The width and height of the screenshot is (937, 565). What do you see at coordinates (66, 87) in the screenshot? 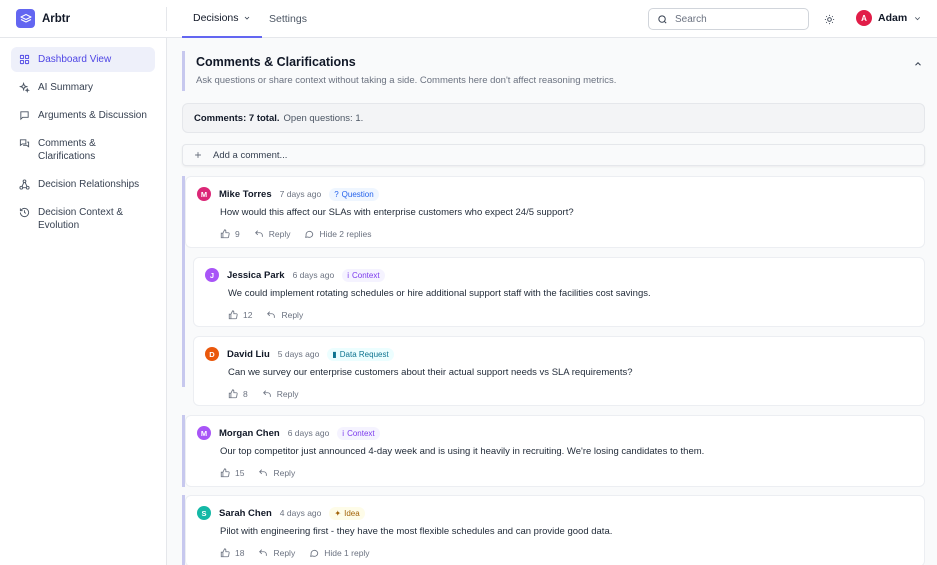
I see `sidebar-item-label: AI Summary` at bounding box center [66, 87].